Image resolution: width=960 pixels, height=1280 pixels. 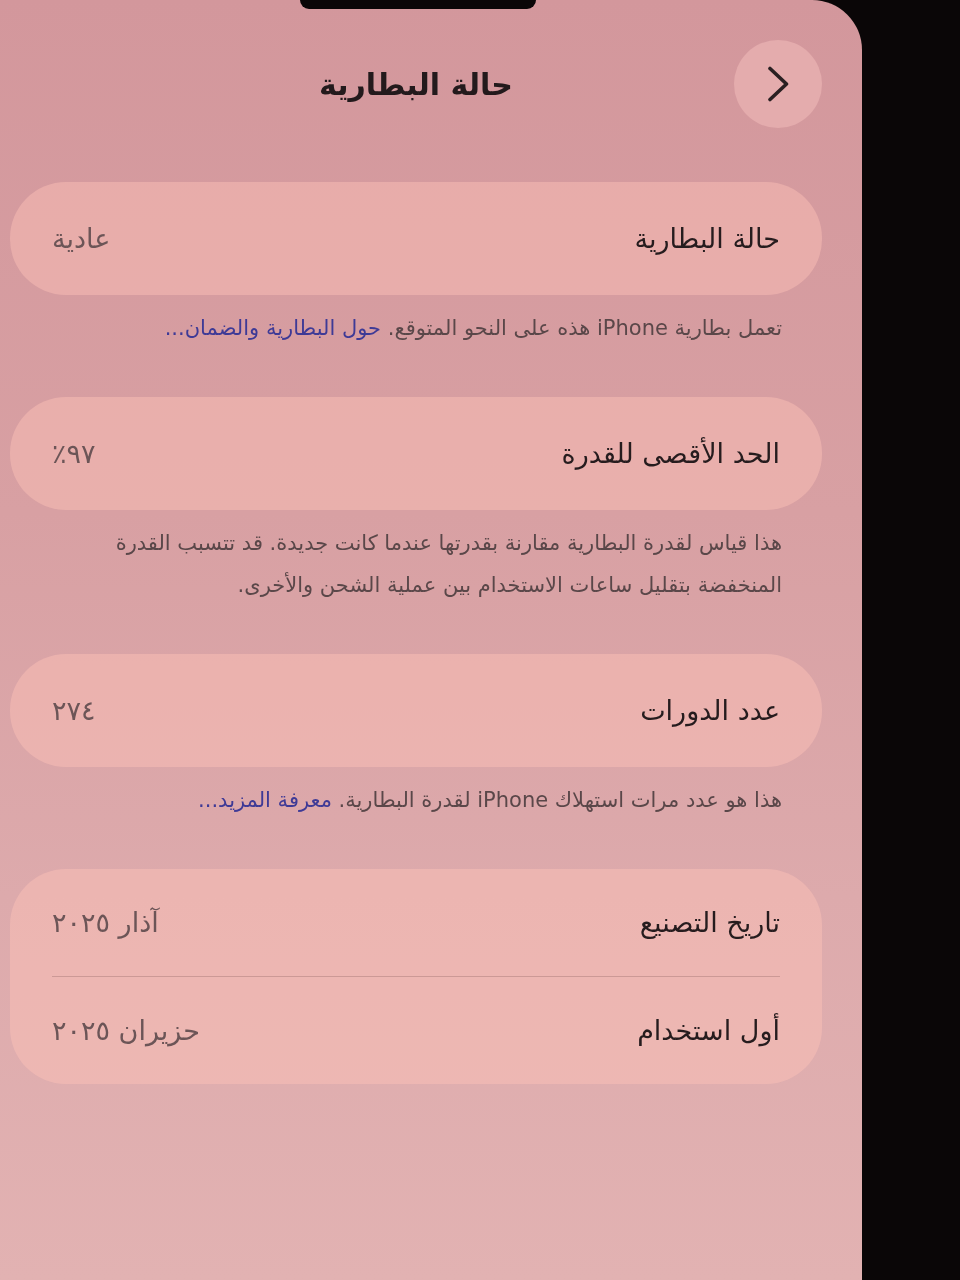 I want to click on row-value: ٢٧٤, so click(x=74, y=710).